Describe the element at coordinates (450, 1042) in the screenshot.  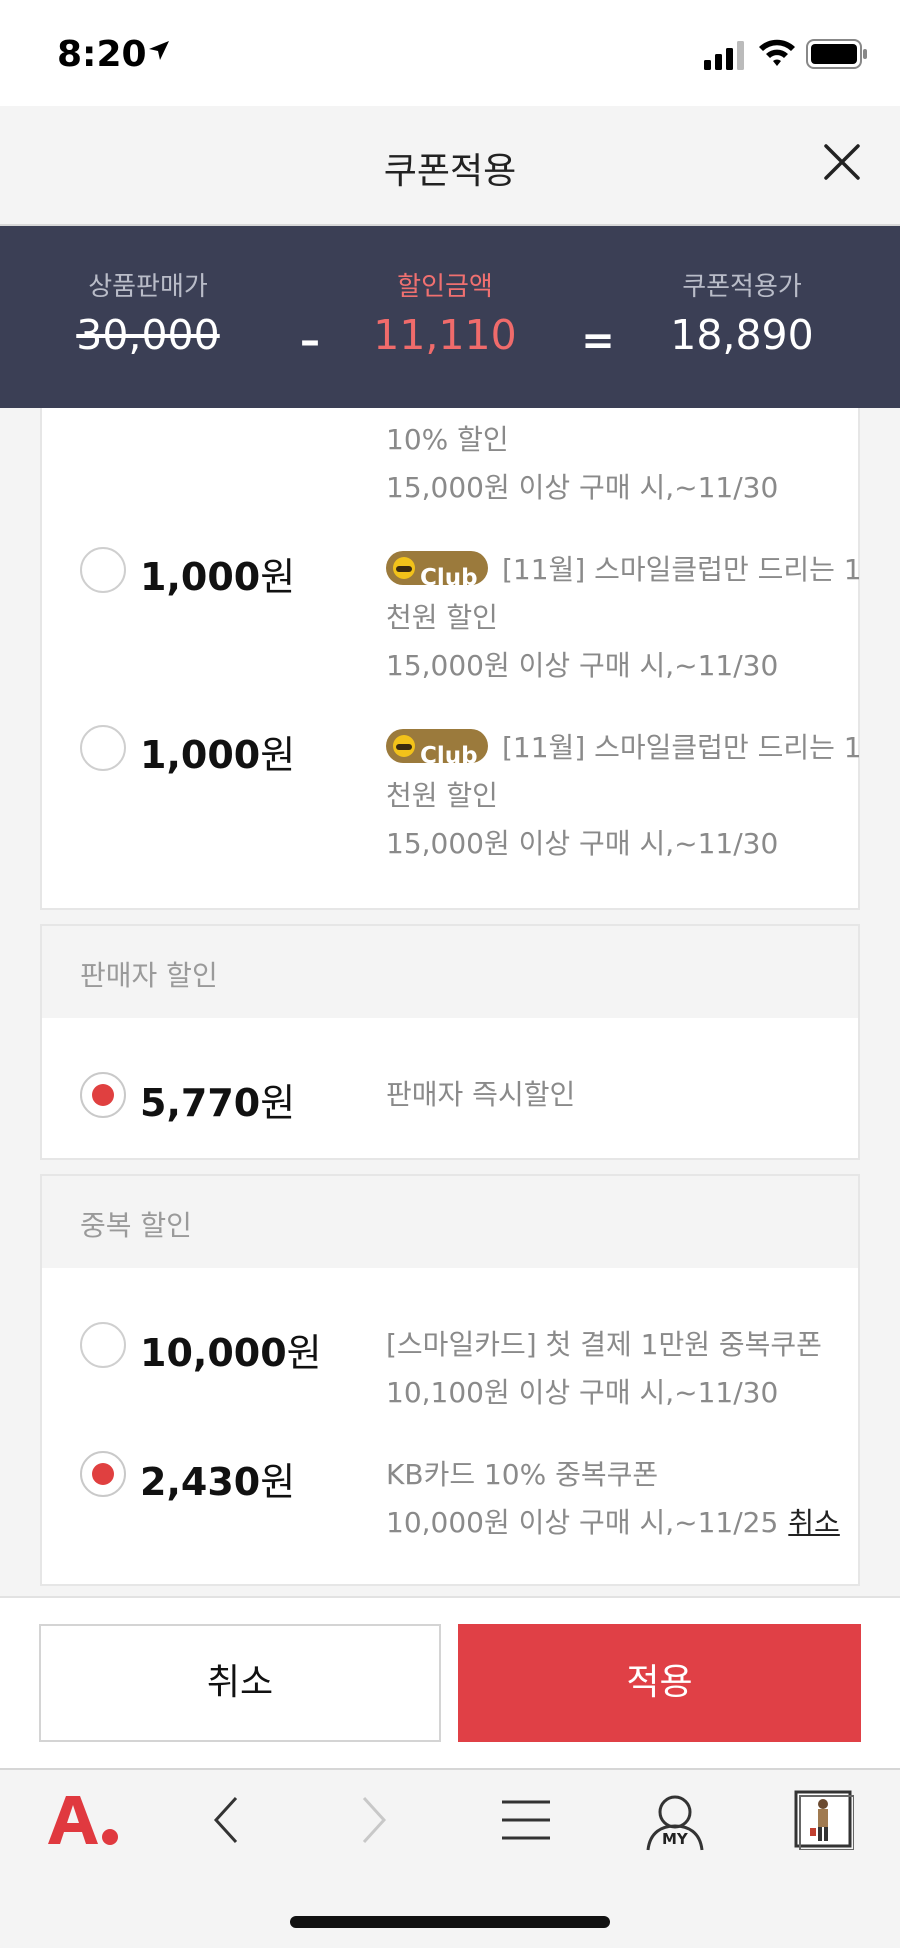
I see `seller-discount-card: 판매자 할인 5,770원 판매자 즉시할인` at that location.